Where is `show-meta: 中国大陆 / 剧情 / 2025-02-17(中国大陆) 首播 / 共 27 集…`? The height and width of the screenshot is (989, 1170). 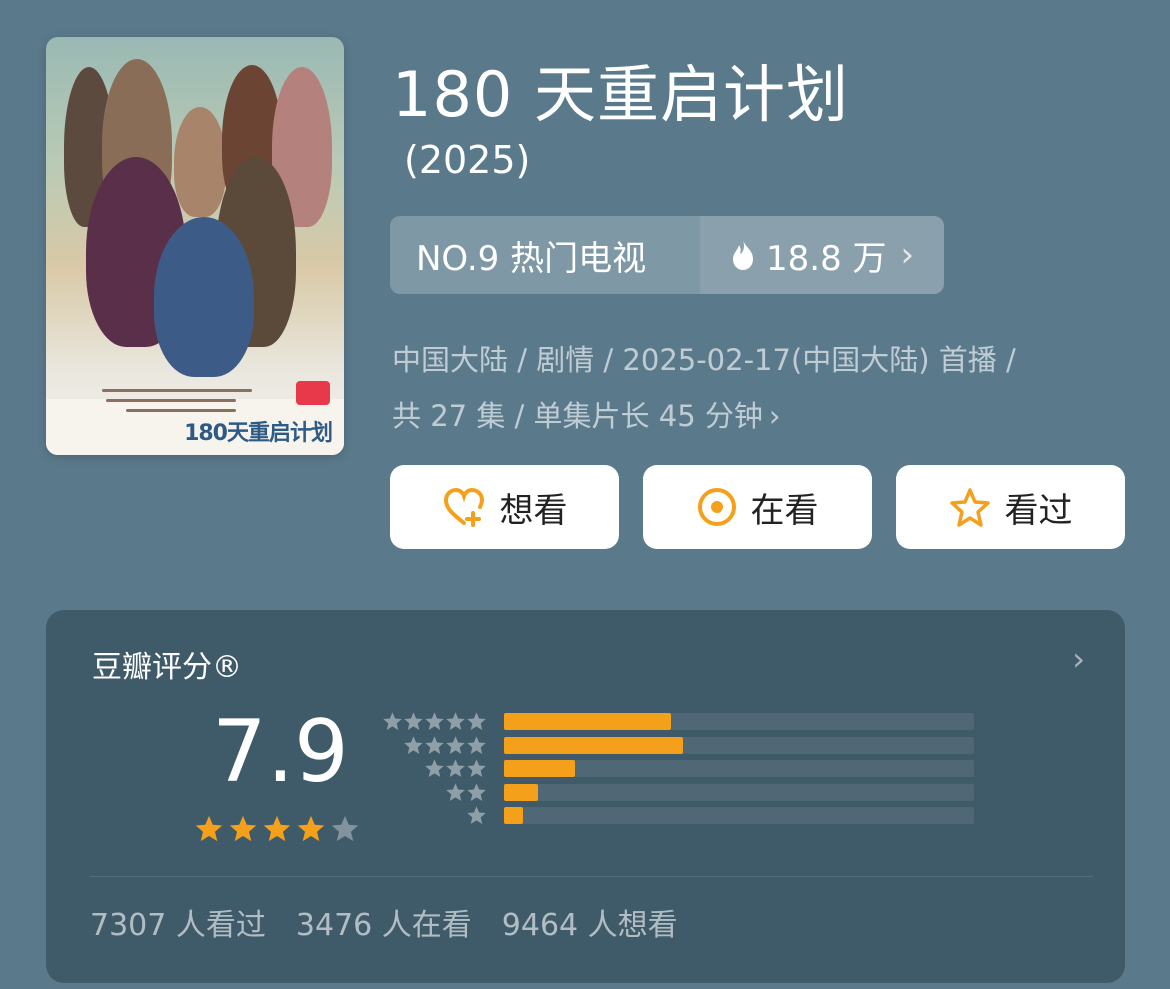
show-meta: 中国大陆 / 剧情 / 2025-02-17(中国大陆) 首播 / 共 27 集… is located at coordinates (762, 388).